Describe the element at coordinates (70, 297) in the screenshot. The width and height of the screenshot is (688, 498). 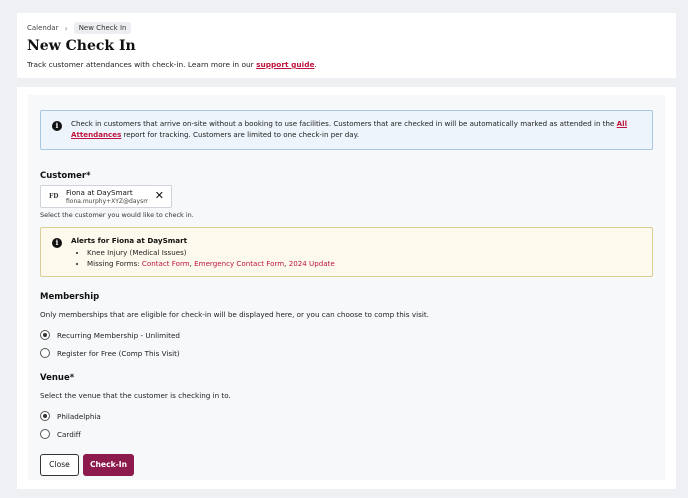
I see `membership-label: Membership` at that location.